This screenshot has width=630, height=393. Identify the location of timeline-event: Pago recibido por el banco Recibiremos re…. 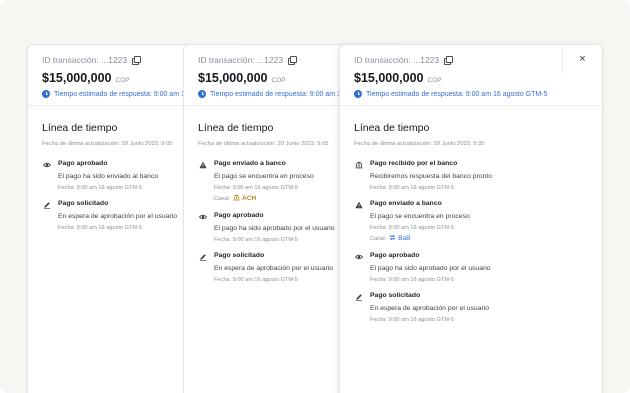
(471, 175).